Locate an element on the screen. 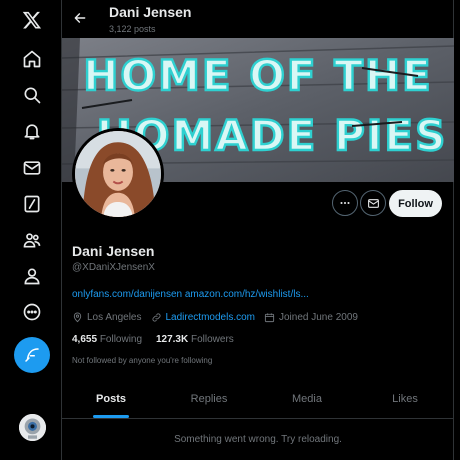 The image size is (460, 460). profile-tabs: Posts Replies Media Likes is located at coordinates (258, 399).